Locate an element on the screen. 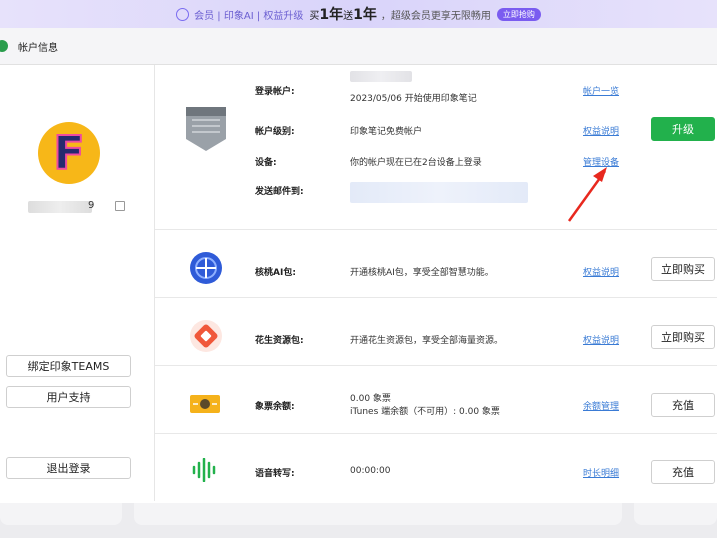  ai-pack-section: 核桃AI包: 开通核桃AI包，享受全部智慧功能。 权益说明 立即购买 is located at coordinates (436, 264).